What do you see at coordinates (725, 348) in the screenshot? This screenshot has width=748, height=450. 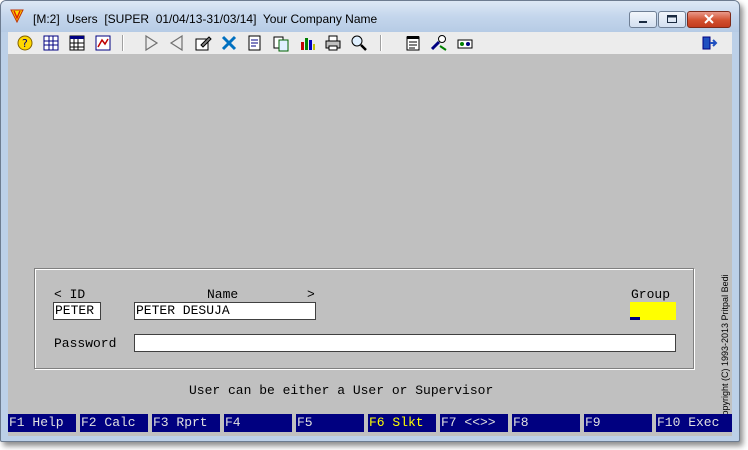 I see `copyright-text: Copyright (C) 1993-2013 Pritpal Bedi` at bounding box center [725, 348].